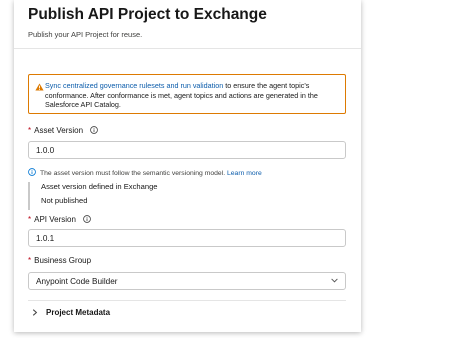 This screenshot has height=338, width=474. I want to click on page-title: Publish API Project to Exchange, so click(147, 14).